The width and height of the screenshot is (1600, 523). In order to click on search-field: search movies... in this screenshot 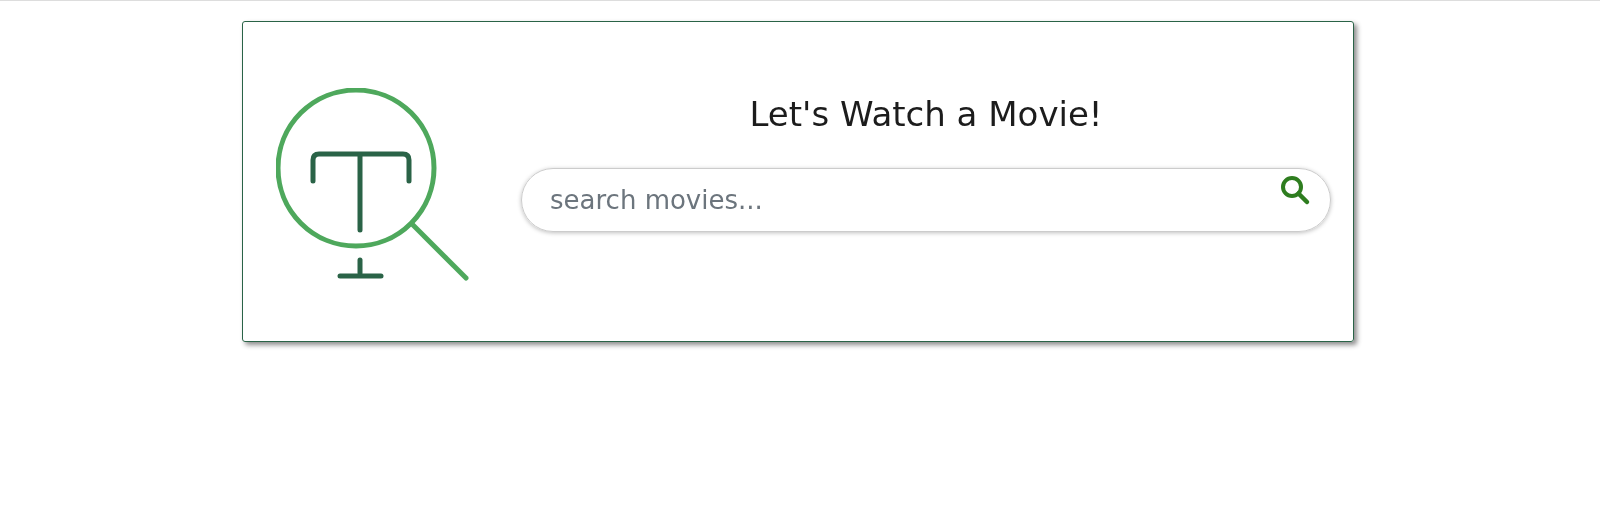, I will do `click(926, 200)`.